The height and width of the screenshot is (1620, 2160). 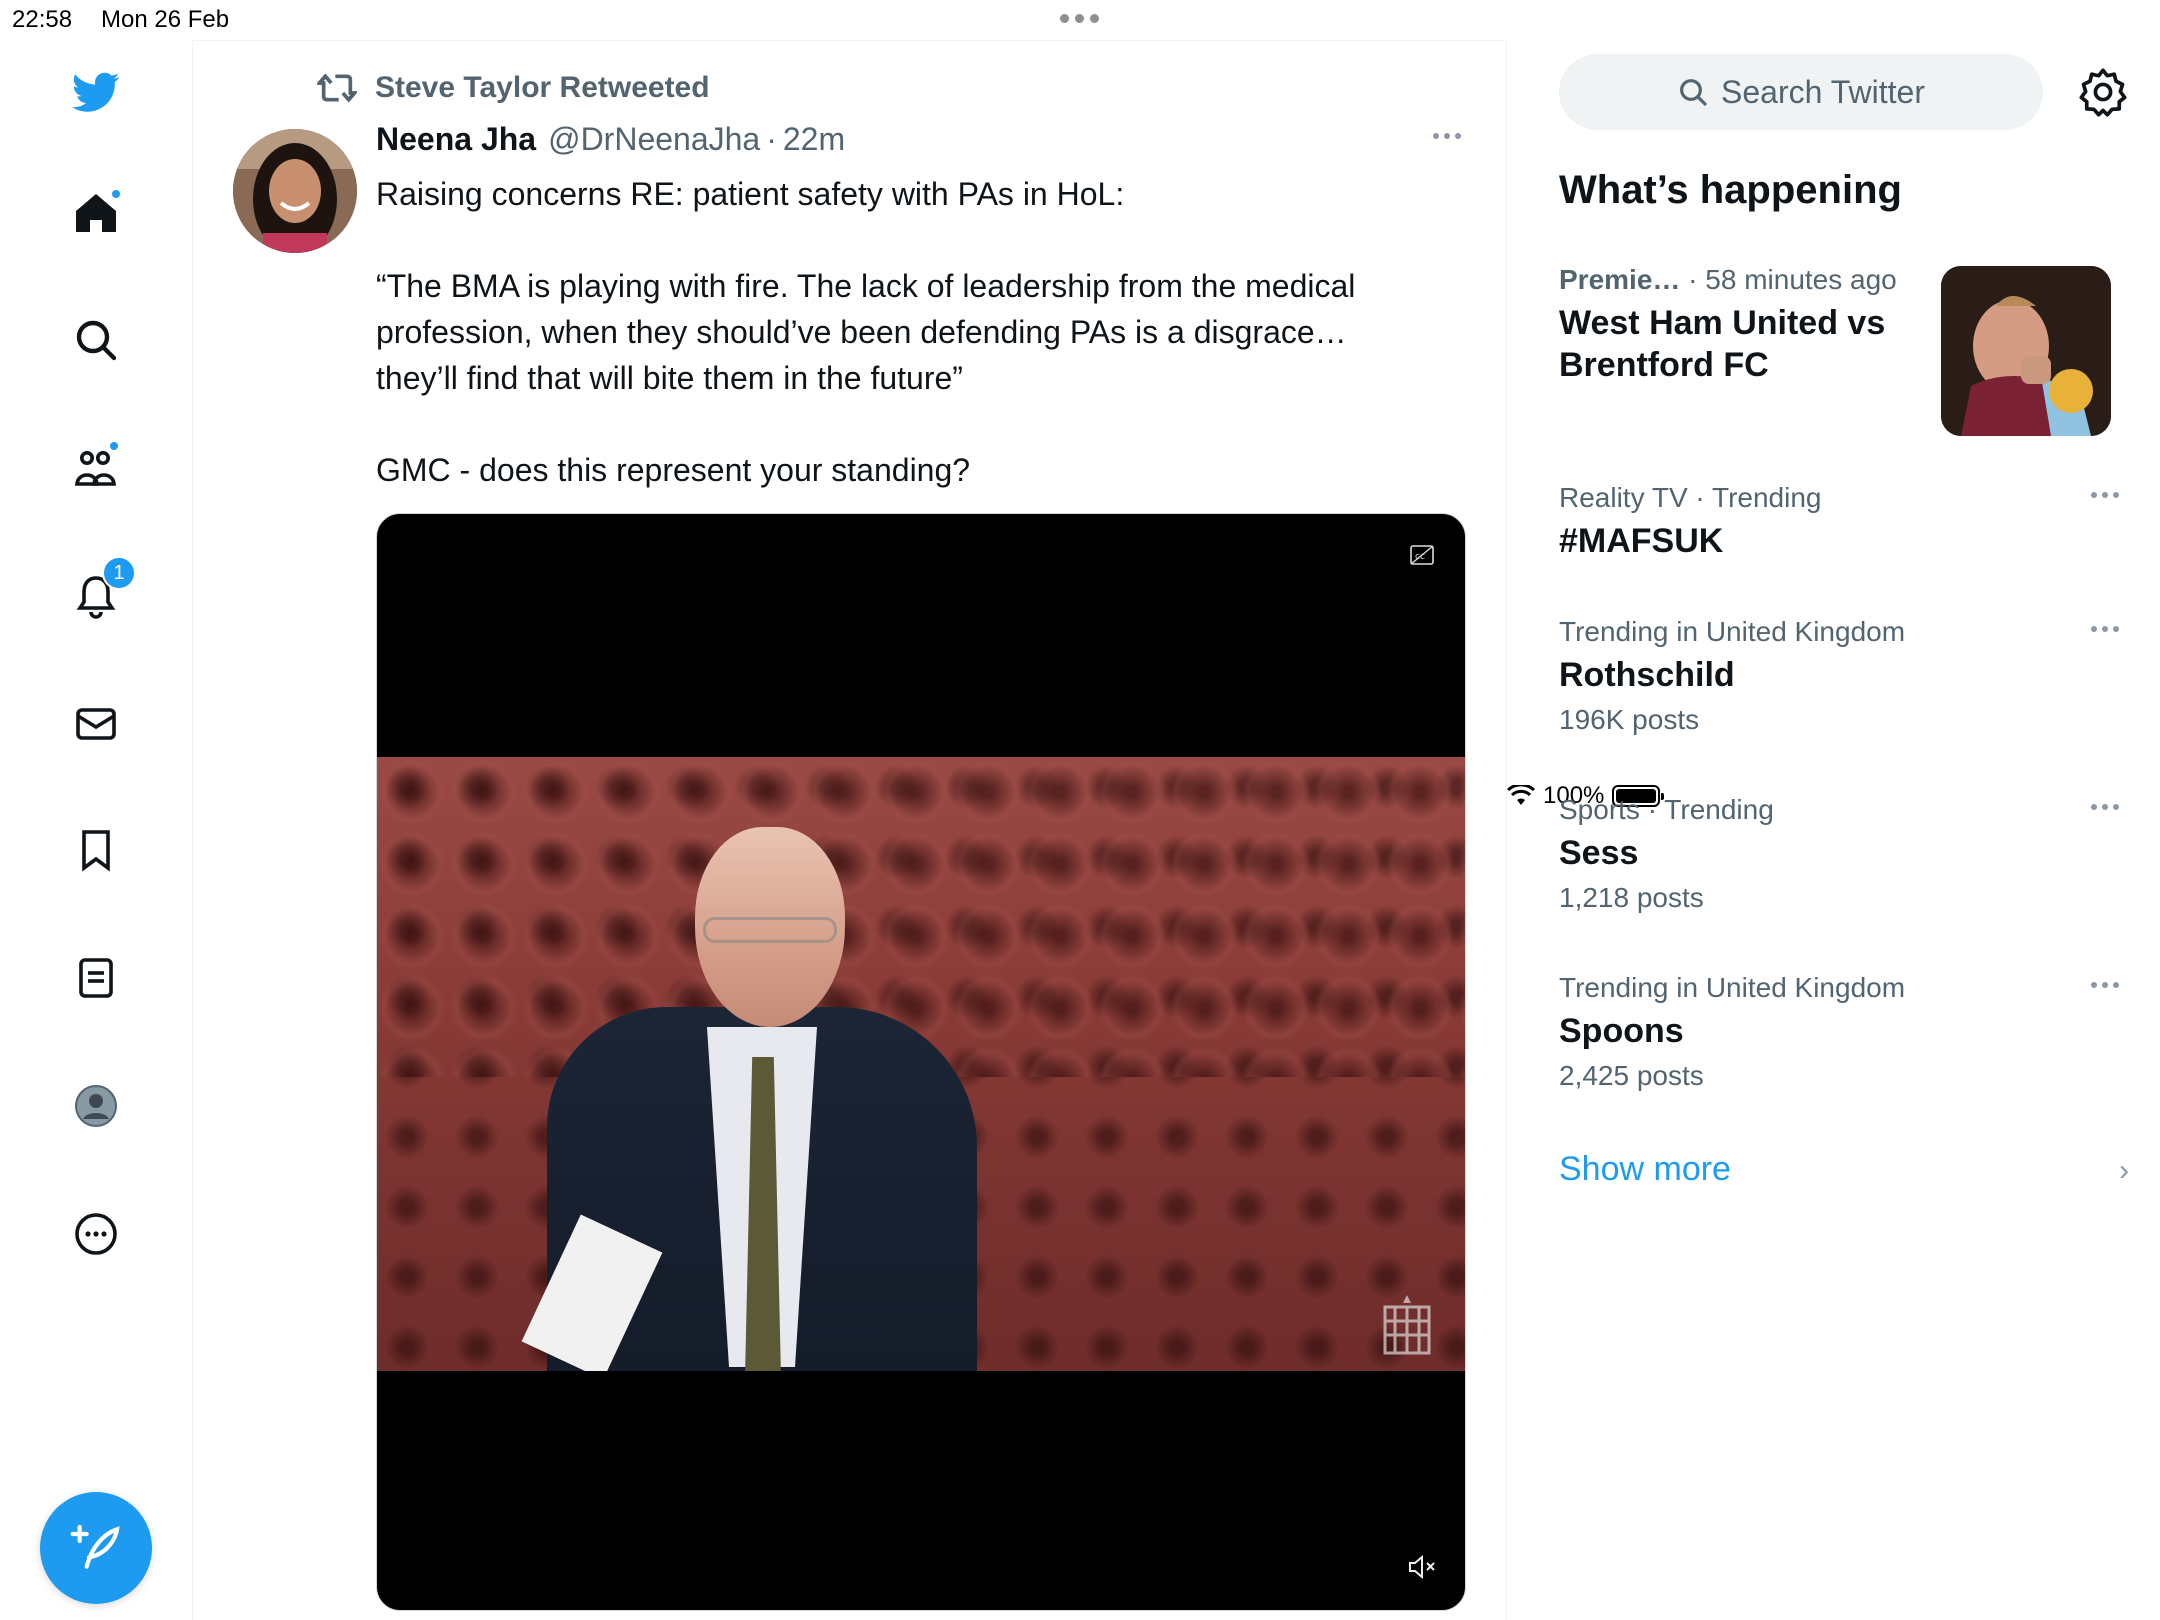 I want to click on tweet-text-line: GMC - does this represent your standing?, so click(x=673, y=470).